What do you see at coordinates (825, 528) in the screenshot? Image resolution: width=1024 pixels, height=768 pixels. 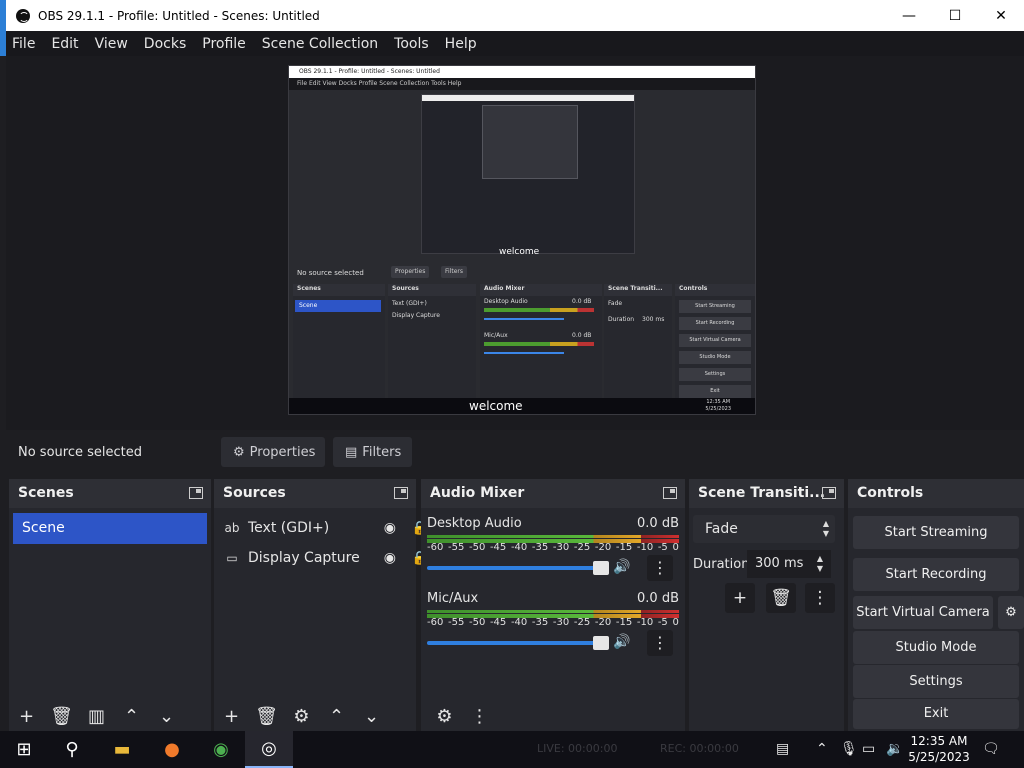 I see `chevron-updown-icon: ▲ ▼` at bounding box center [825, 528].